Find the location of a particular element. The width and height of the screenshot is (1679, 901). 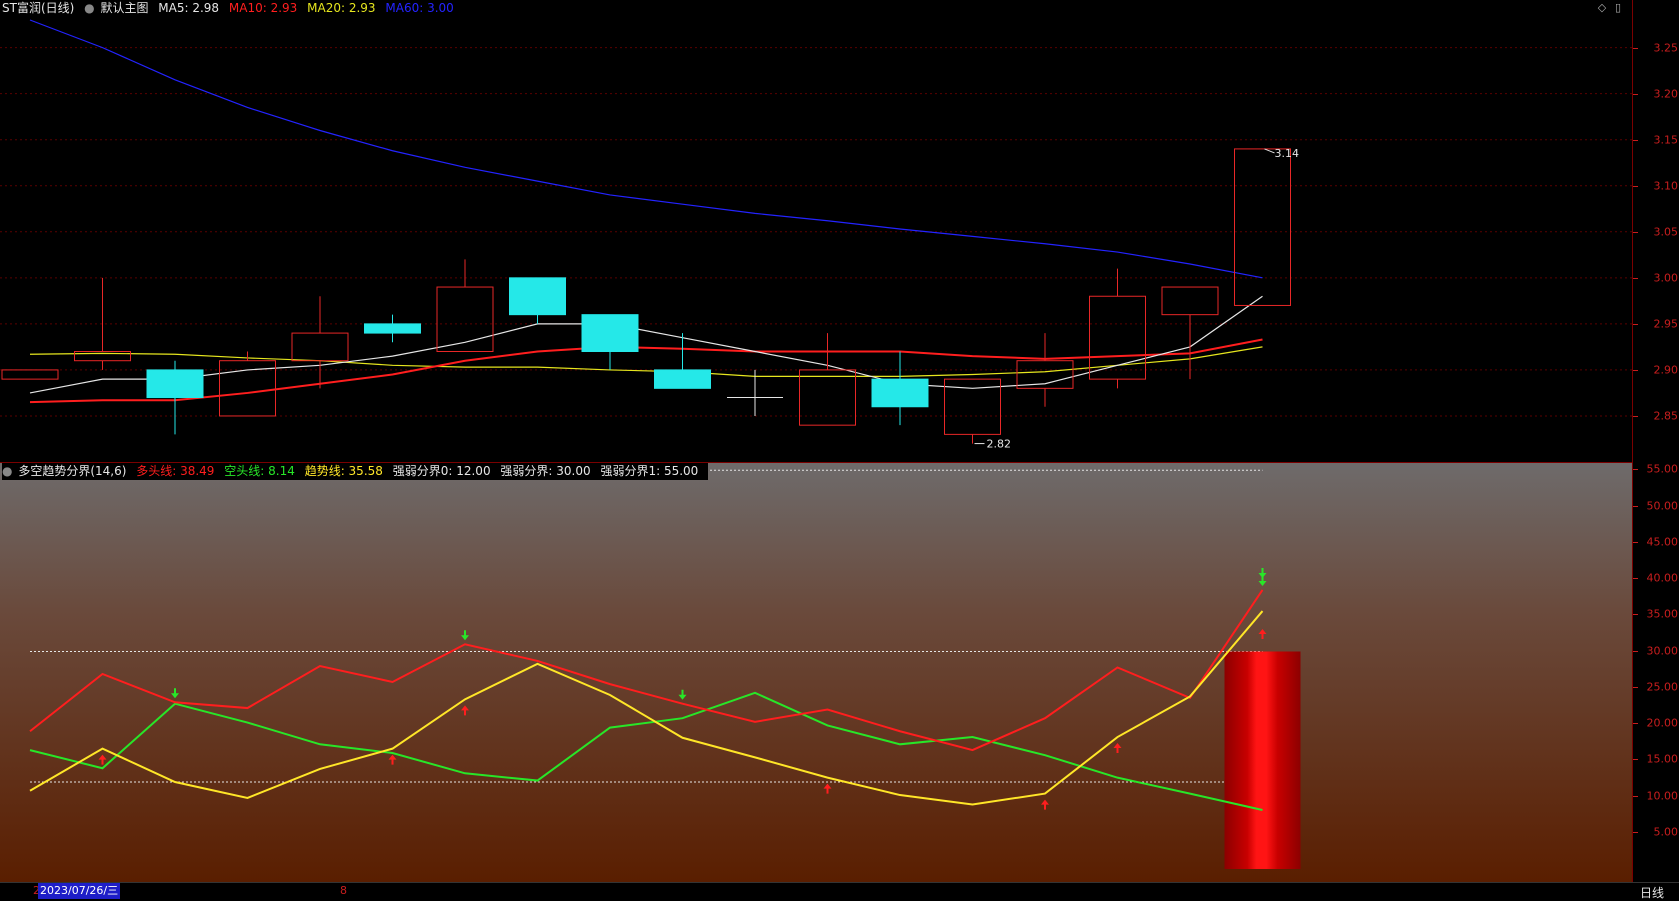

price-tick-label: 2.95 is located at coordinates (1666, 324).